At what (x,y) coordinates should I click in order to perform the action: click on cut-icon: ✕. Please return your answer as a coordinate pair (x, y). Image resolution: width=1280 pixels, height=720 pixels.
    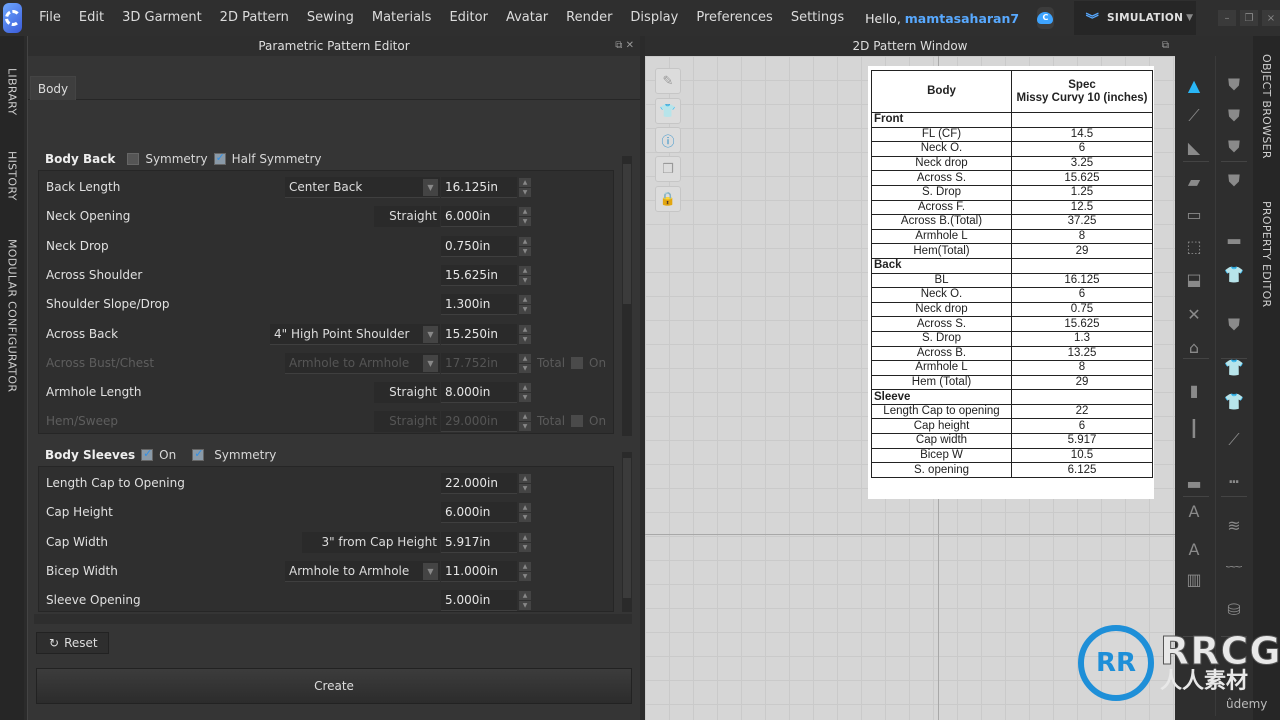
    Looking at the image, I should click on (1194, 314).